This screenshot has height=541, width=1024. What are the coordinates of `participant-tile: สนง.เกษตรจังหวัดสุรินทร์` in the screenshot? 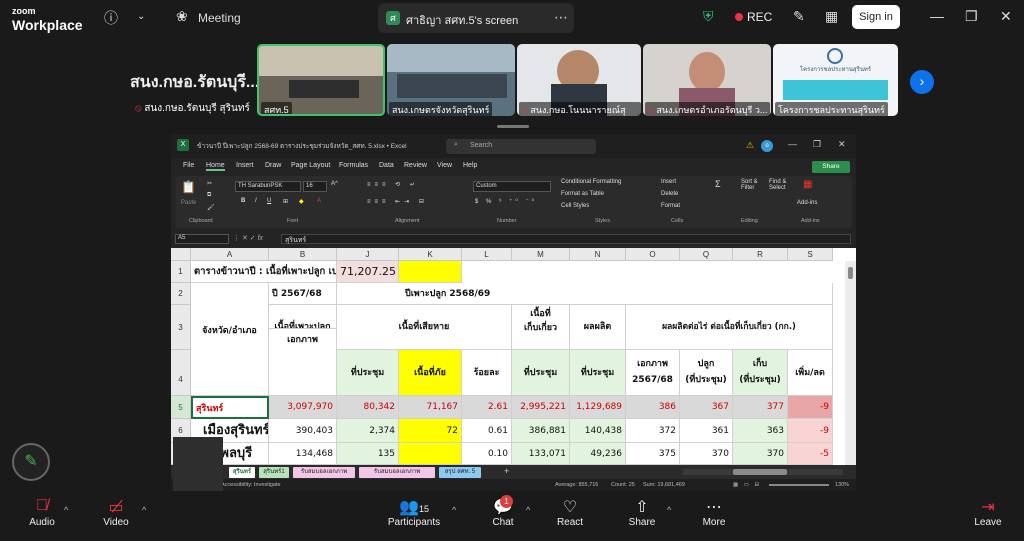 It's located at (451, 80).